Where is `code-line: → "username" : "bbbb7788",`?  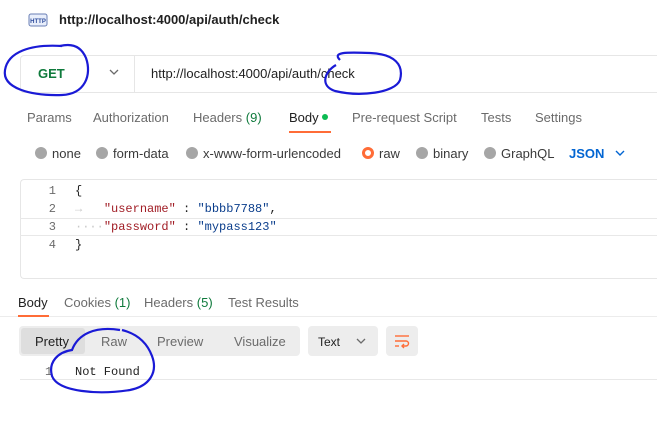 code-line: → "username" : "bbbb7788", is located at coordinates (176, 209).